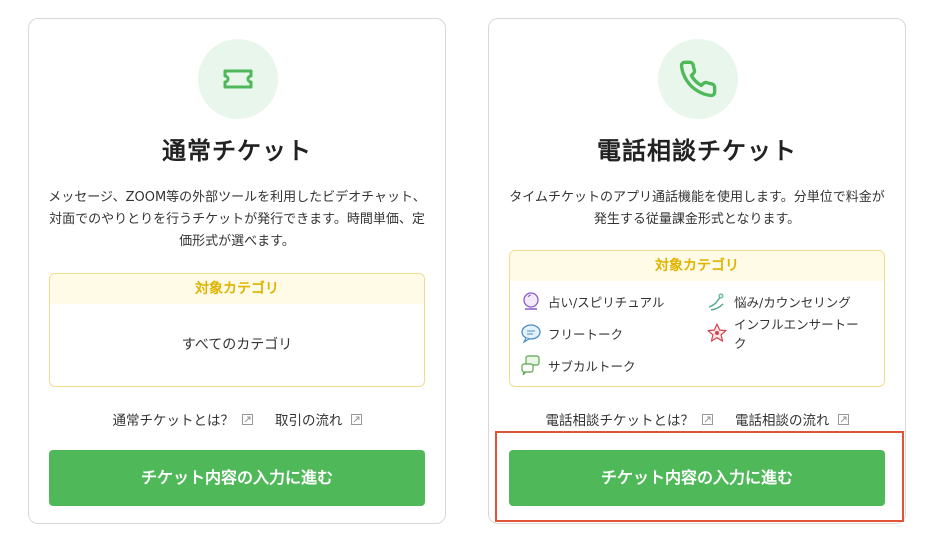 The image size is (937, 547). I want to click on category-fortune: 占い/スピリチュアル, so click(613, 301).